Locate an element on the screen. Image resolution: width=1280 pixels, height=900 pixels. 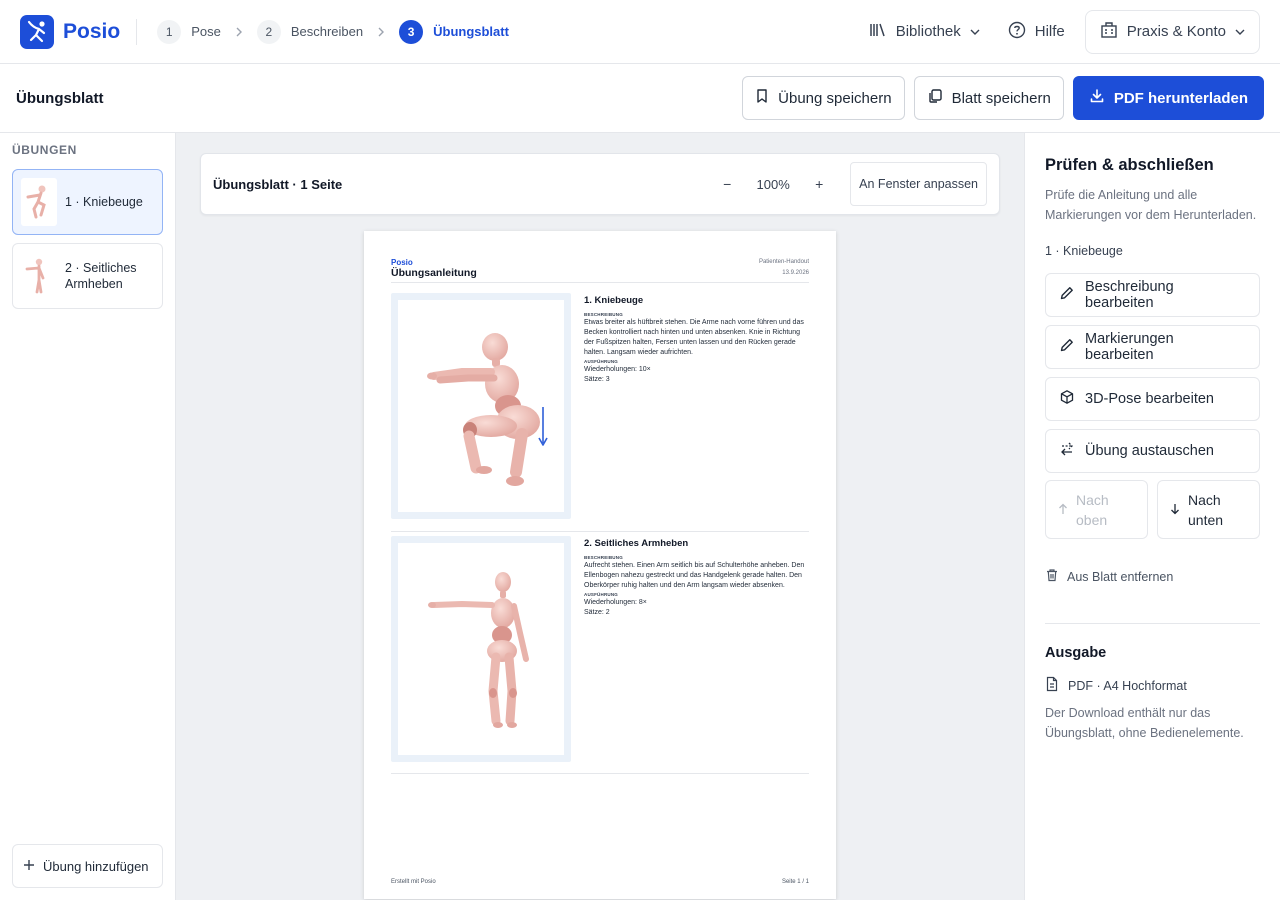
step-label: Übungsblatt is located at coordinates (471, 31).